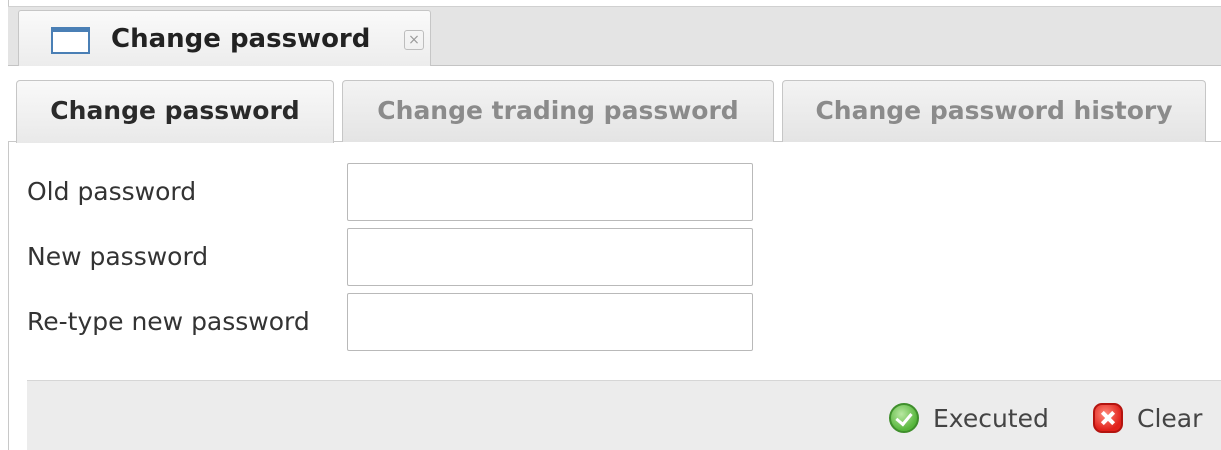  What do you see at coordinates (991, 418) in the screenshot?
I see `executed-label: Executed` at bounding box center [991, 418].